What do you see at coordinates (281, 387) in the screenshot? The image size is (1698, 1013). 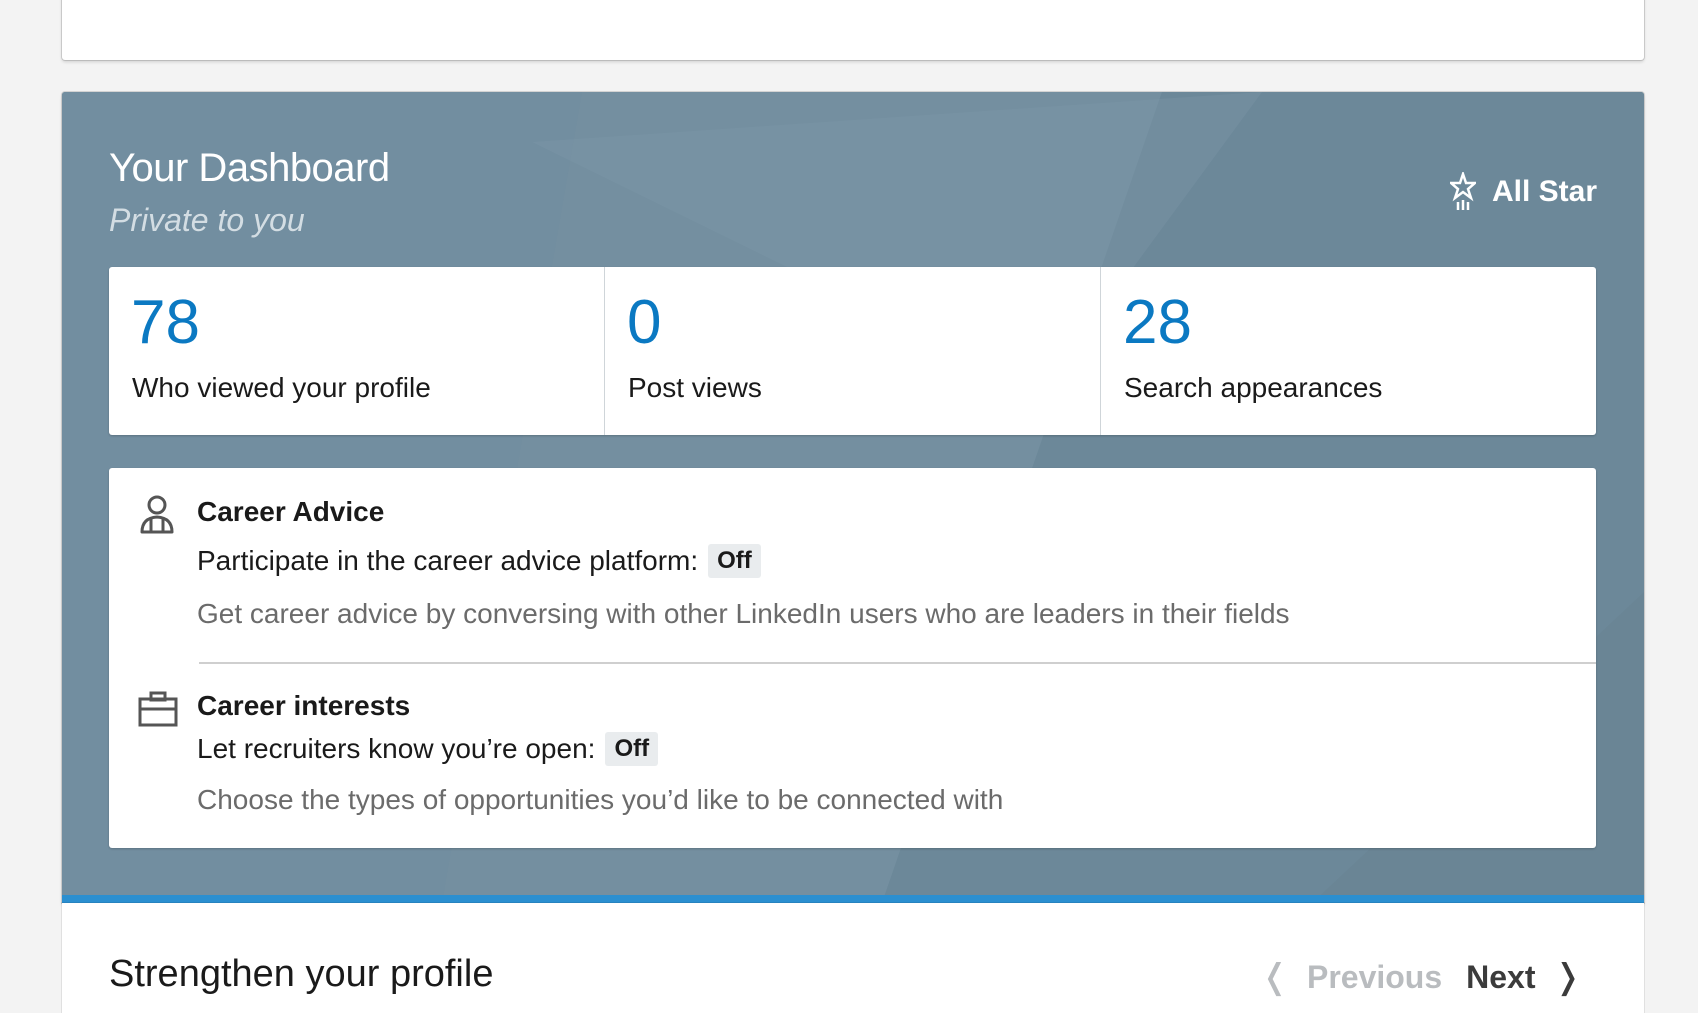 I see `stat-label: Who viewed your profile` at bounding box center [281, 387].